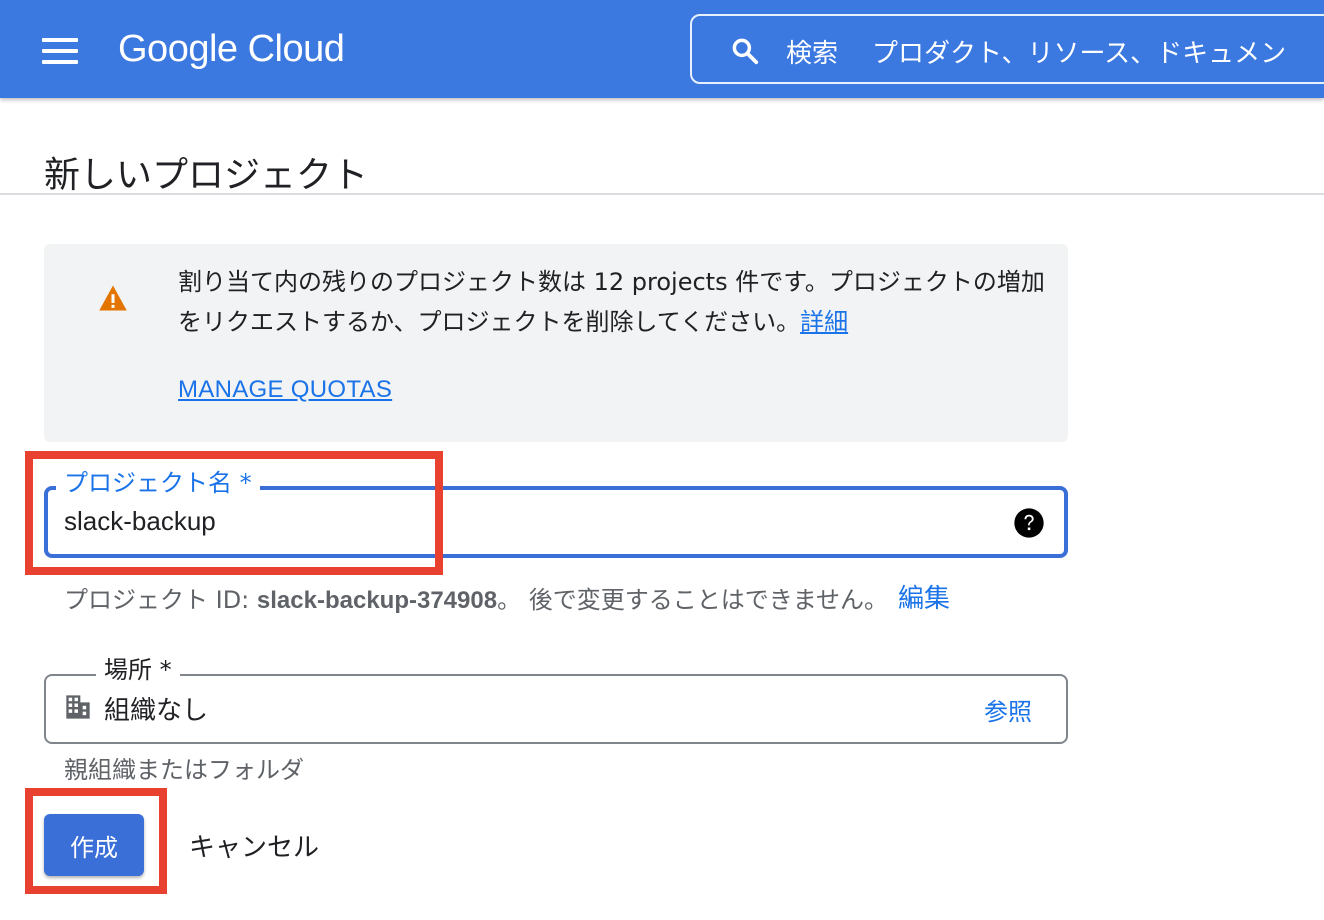 The height and width of the screenshot is (920, 1324). I want to click on search-label: 検索, so click(812, 54).